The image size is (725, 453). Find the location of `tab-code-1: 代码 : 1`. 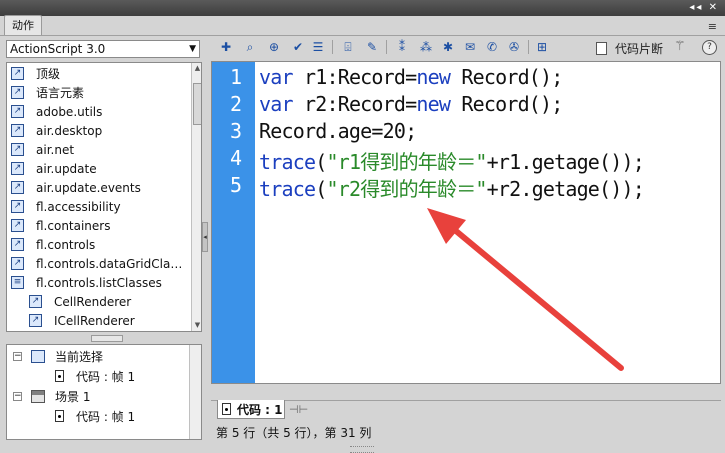

tab-code-1: 代码 : 1 is located at coordinates (251, 409).